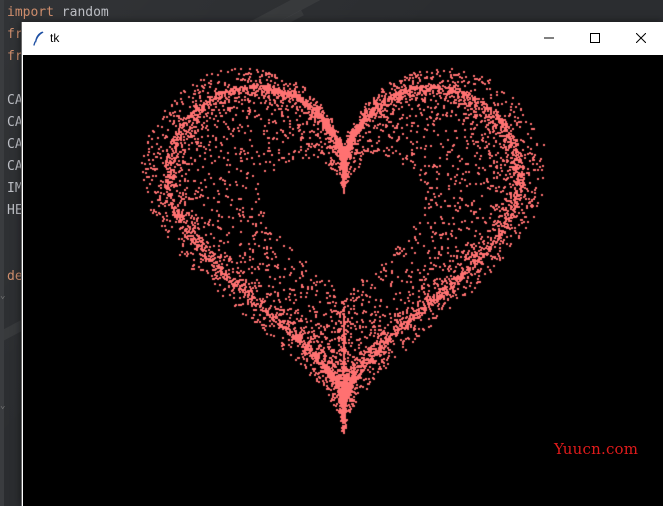  Describe the element at coordinates (55, 38) in the screenshot. I see `window-title: tk` at that location.